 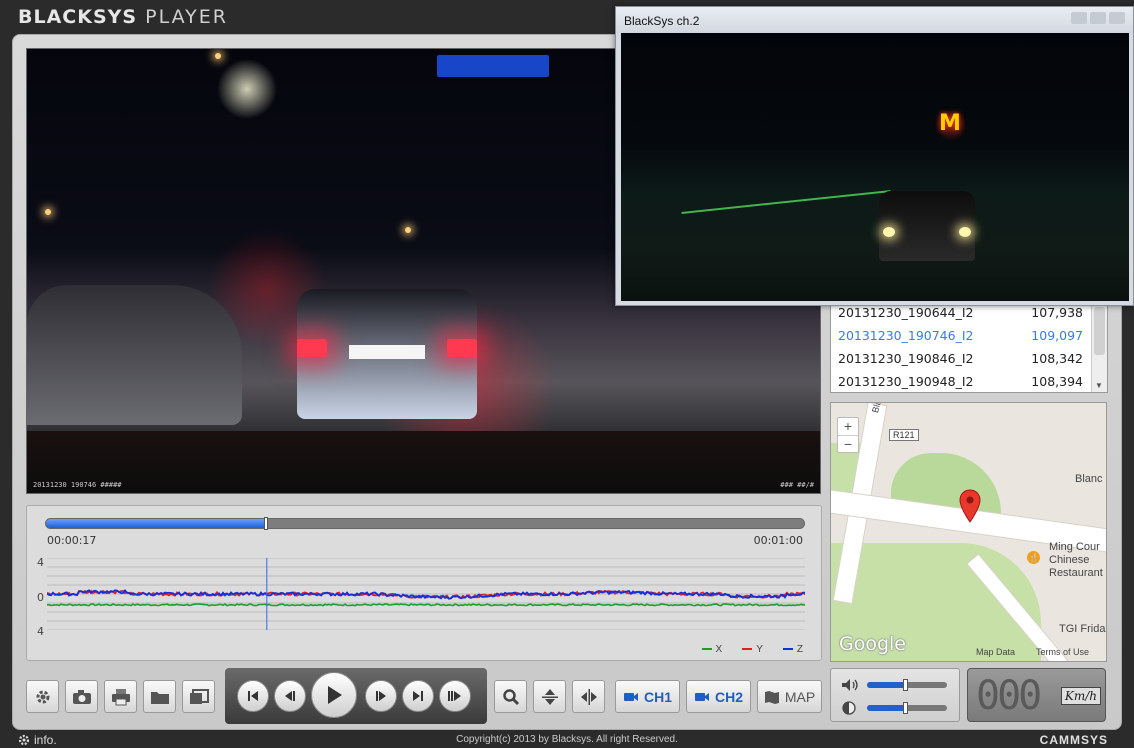 What do you see at coordinates (1057, 335) in the screenshot?
I see `file-size: 109,097` at bounding box center [1057, 335].